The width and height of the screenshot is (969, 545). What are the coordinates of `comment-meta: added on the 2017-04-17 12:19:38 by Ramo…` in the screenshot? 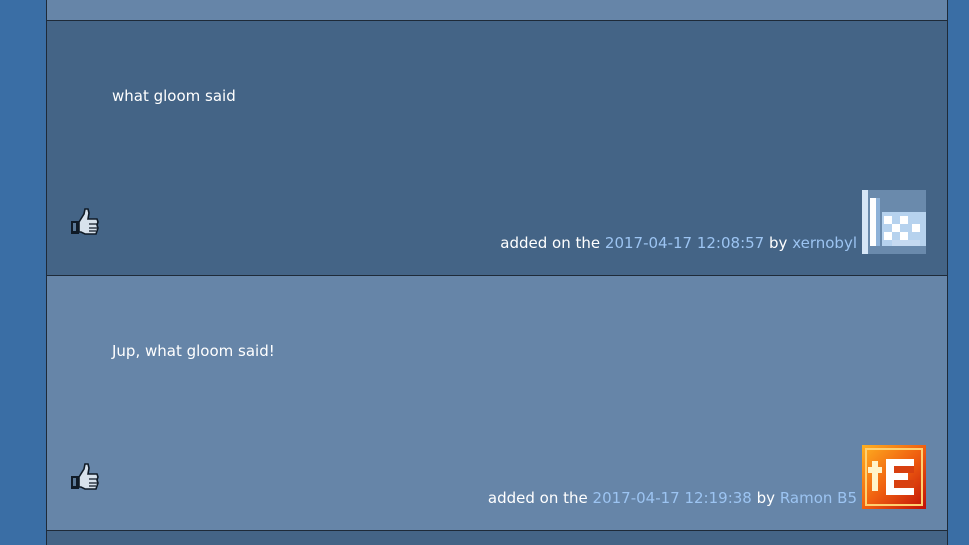 It's located at (672, 498).